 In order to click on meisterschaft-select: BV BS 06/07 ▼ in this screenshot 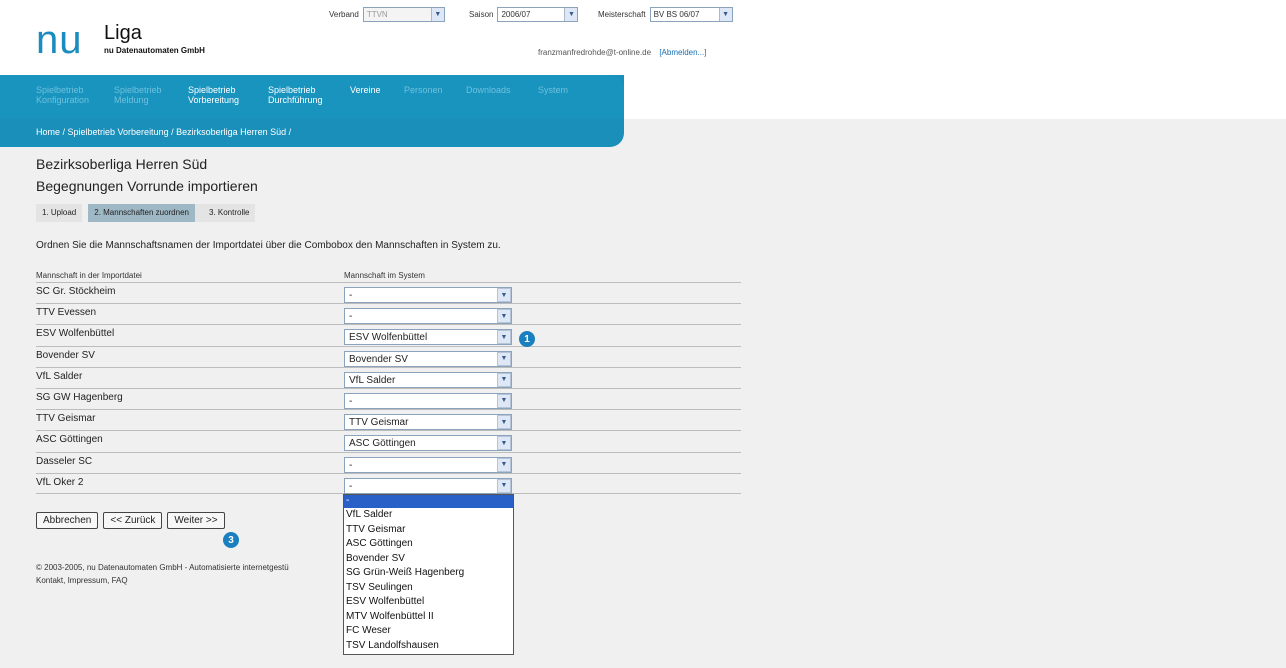, I will do `click(691, 14)`.